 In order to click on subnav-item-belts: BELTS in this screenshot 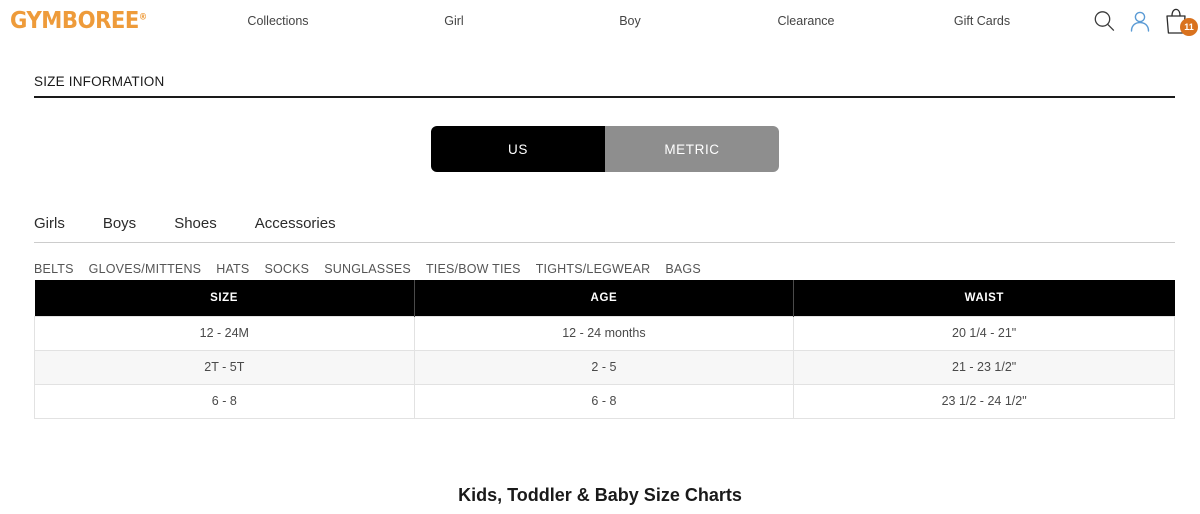, I will do `click(54, 269)`.